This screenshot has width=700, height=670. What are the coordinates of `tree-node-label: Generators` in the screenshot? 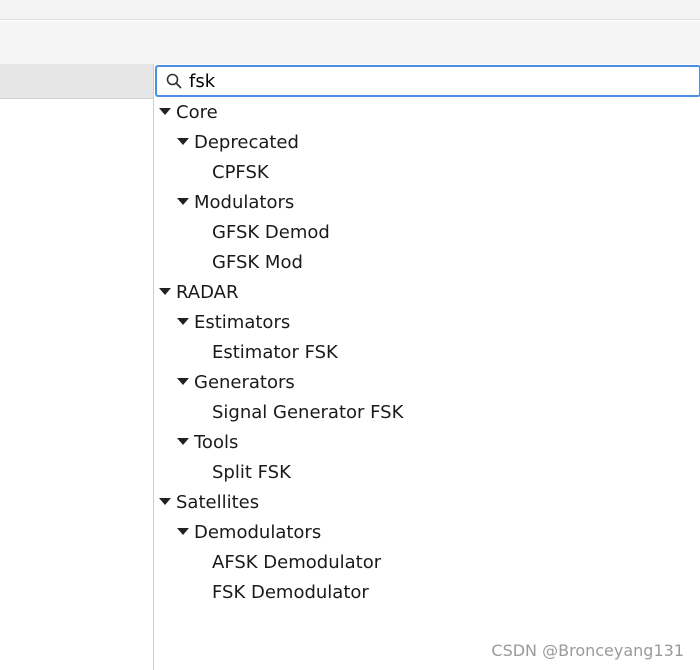 It's located at (244, 382).